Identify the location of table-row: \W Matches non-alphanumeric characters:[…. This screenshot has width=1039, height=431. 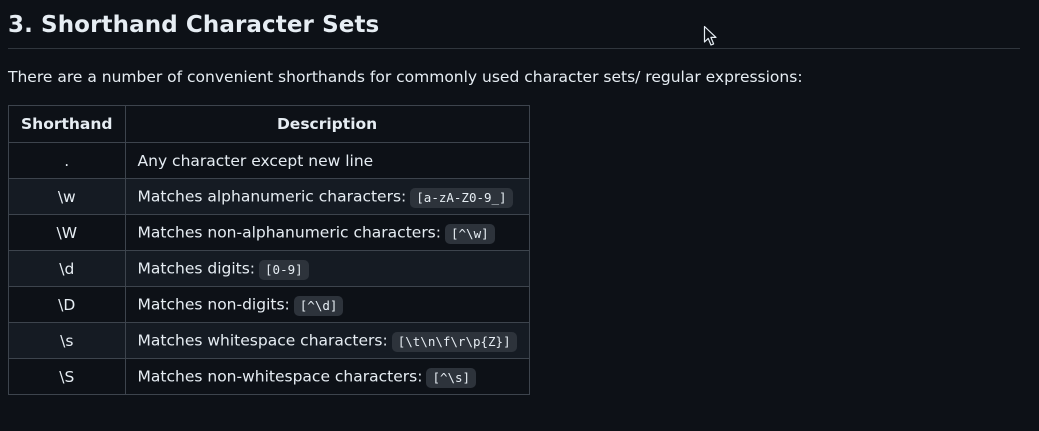
(269, 232).